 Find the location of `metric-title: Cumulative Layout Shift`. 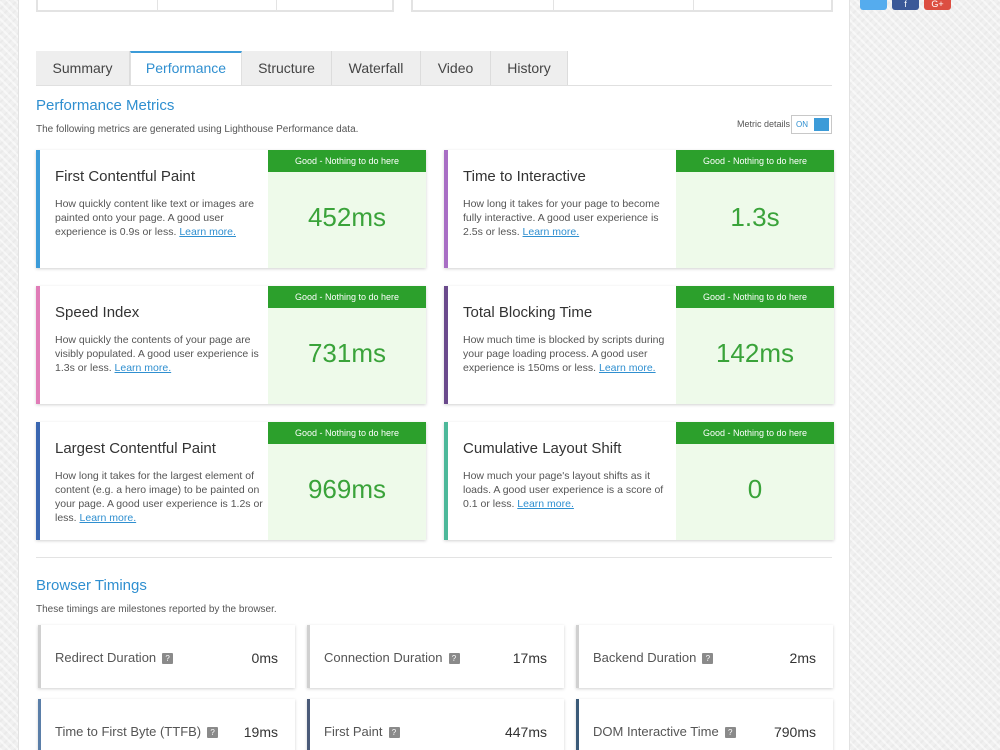

metric-title: Cumulative Layout Shift is located at coordinates (542, 448).